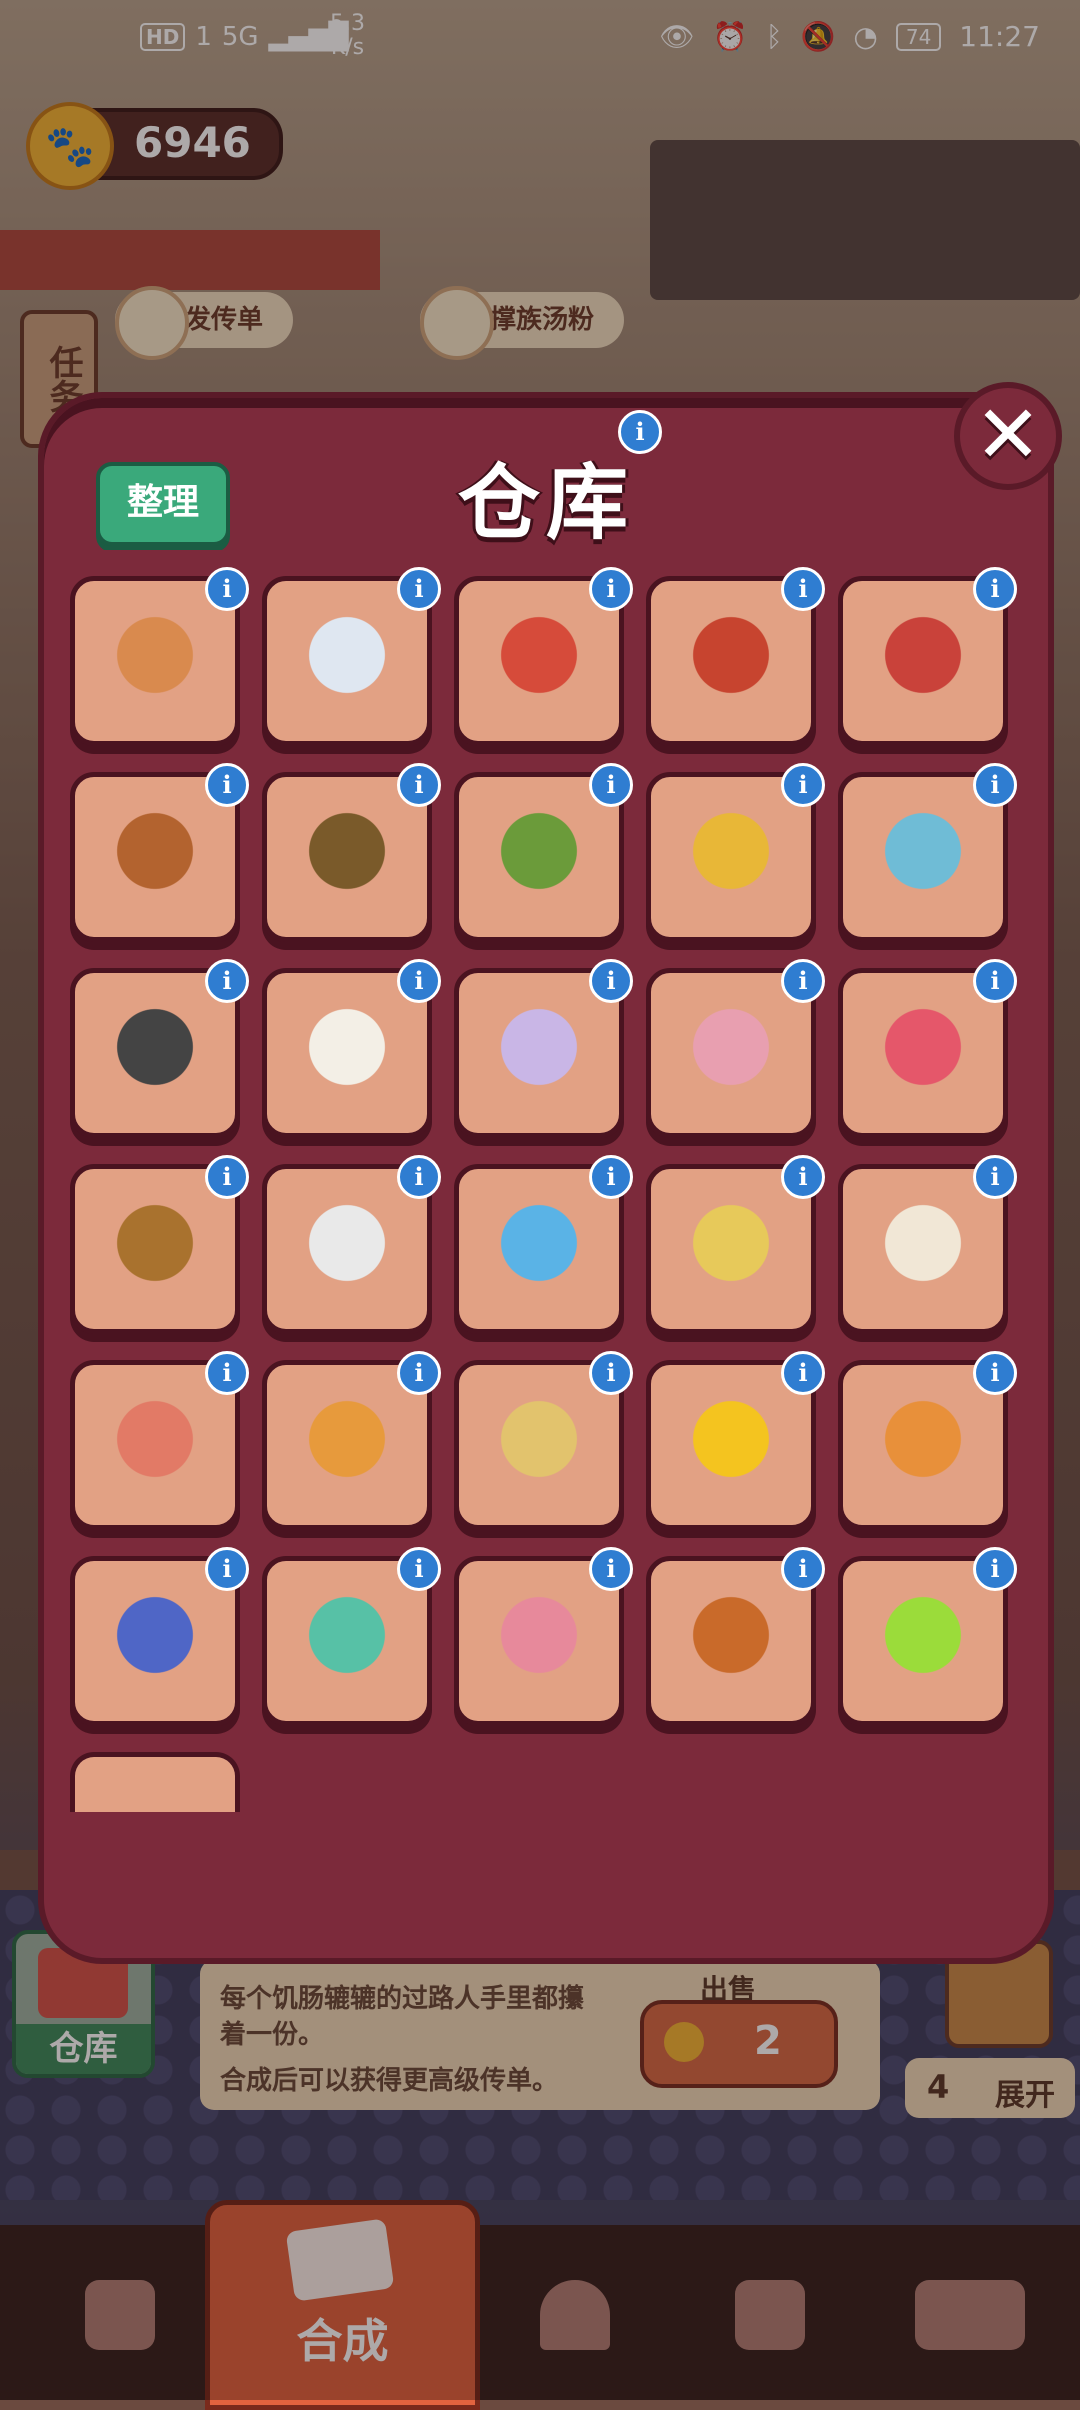 This screenshot has height=2410, width=1080. Describe the element at coordinates (155, 1782) in the screenshot. I see `inventory-slot-partial` at that location.